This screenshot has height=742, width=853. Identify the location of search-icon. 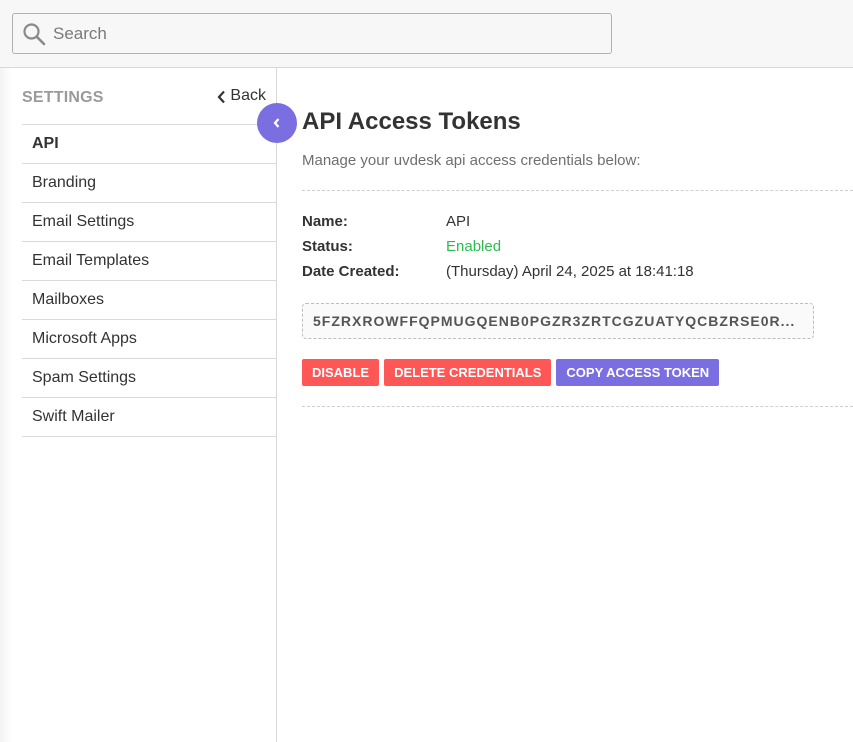
(34, 34).